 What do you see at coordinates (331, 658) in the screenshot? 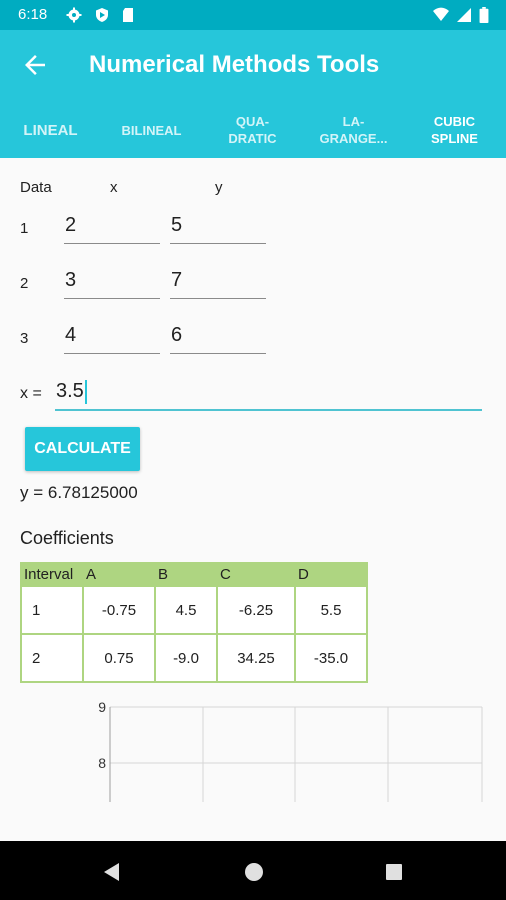
I see `table-cell: -35.0` at bounding box center [331, 658].